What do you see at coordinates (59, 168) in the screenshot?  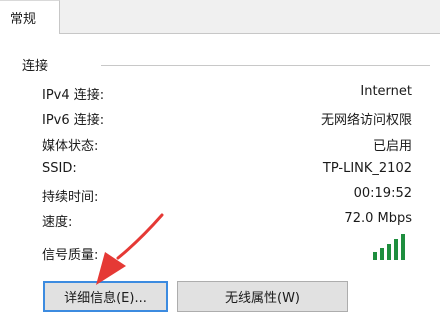 I see `ssid-label: SSID:` at bounding box center [59, 168].